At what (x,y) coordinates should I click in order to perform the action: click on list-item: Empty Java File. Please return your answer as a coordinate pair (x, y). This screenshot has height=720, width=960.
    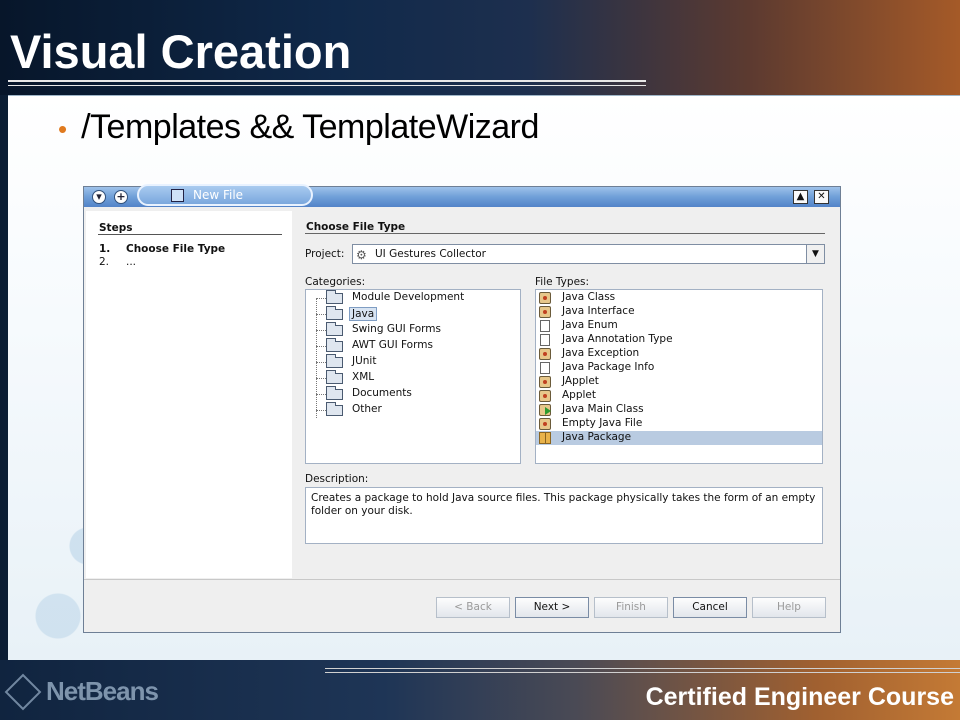
    Looking at the image, I should click on (679, 424).